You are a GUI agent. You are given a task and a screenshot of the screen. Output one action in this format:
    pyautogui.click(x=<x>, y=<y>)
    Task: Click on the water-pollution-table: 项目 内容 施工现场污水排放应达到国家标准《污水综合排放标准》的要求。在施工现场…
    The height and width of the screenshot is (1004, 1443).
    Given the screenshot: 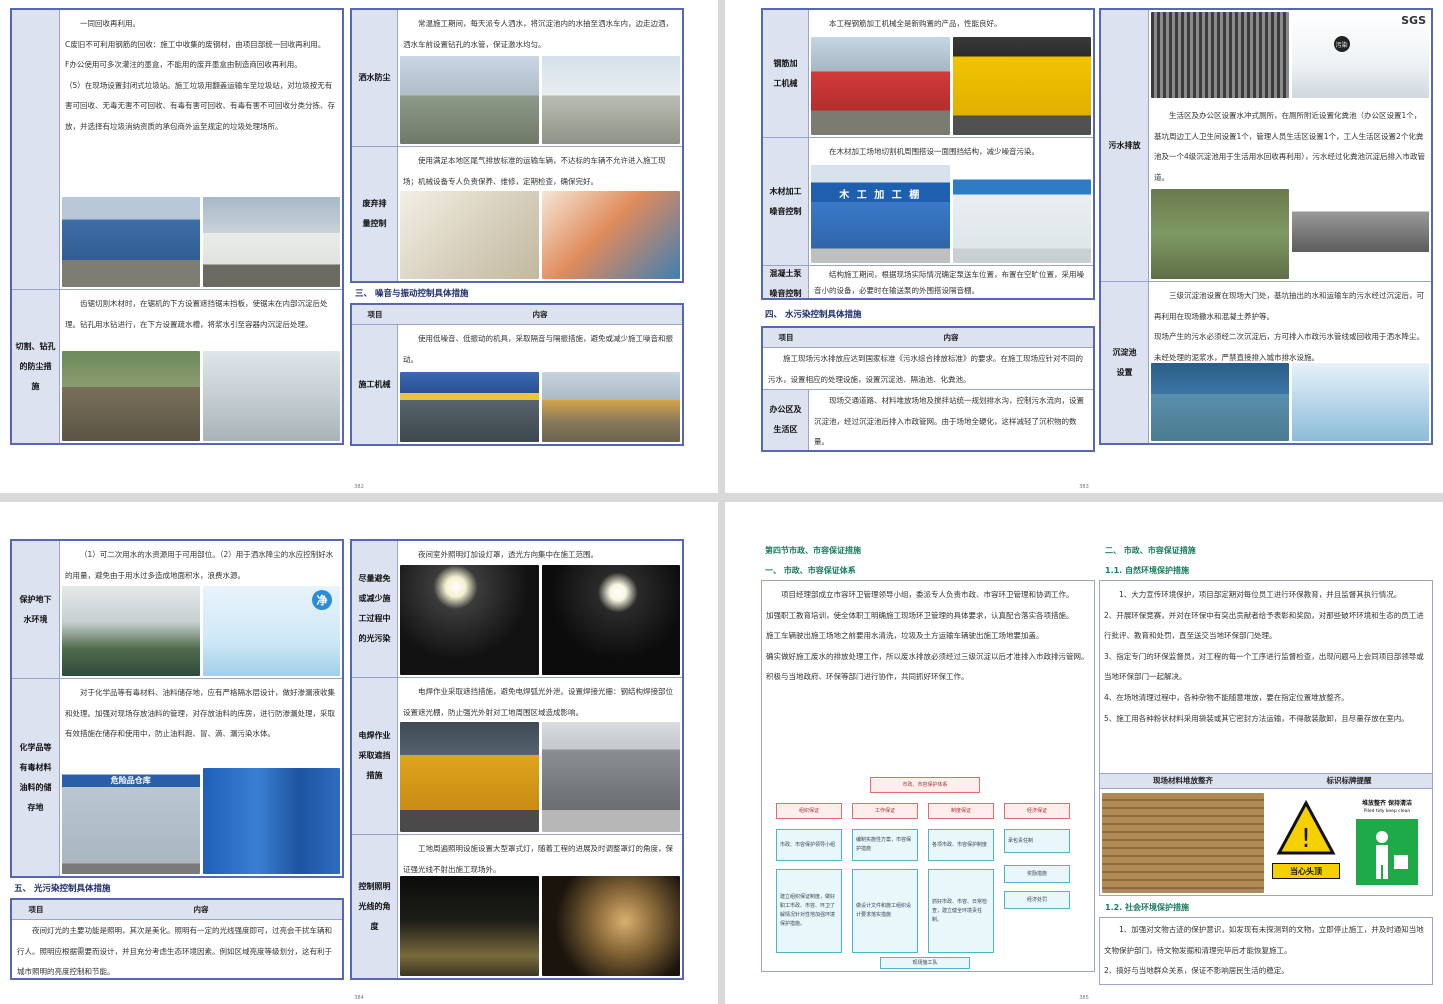 What is the action you would take?
    pyautogui.click(x=928, y=389)
    